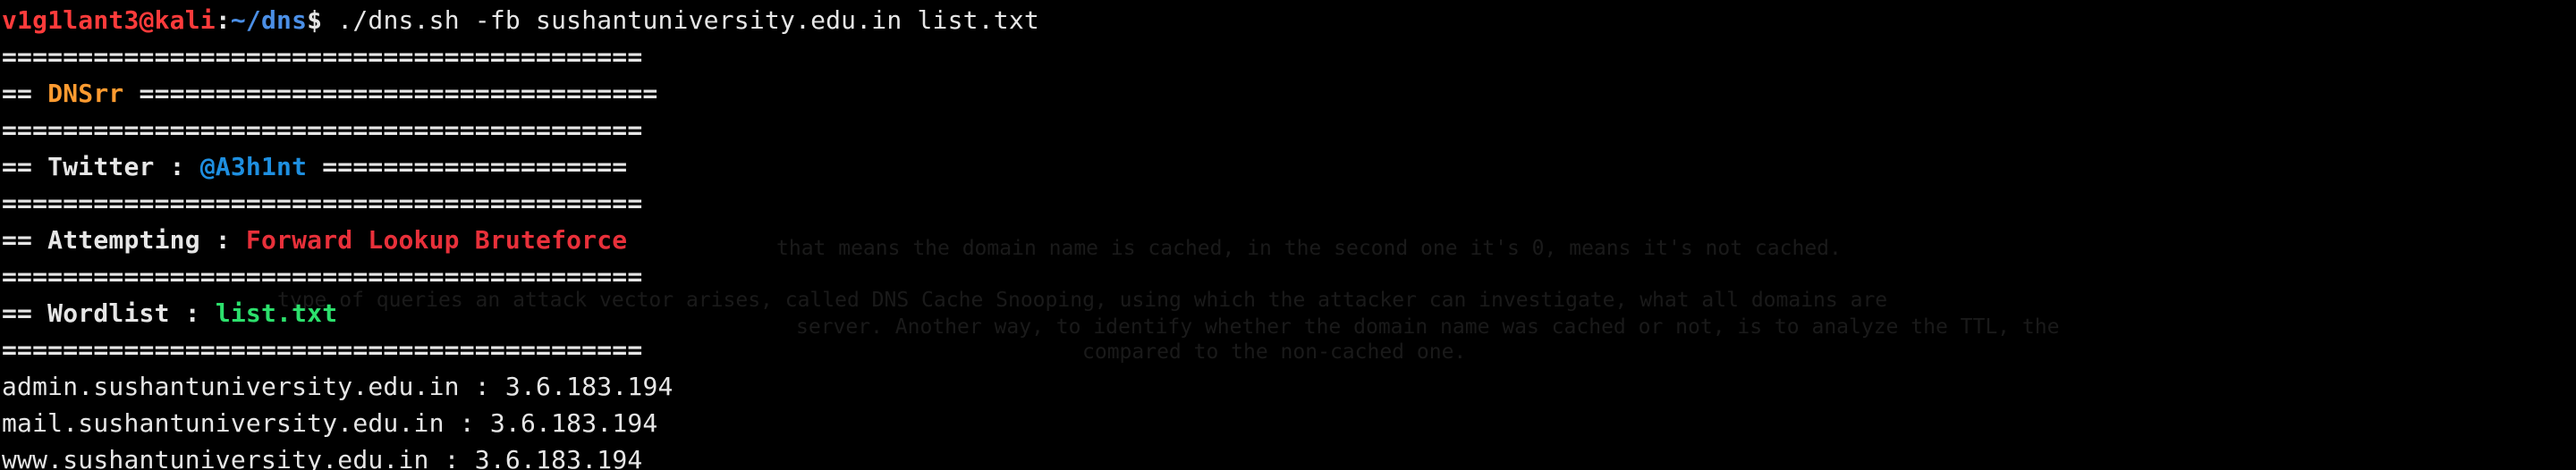 This screenshot has height=470, width=2576. Describe the element at coordinates (215, 457) in the screenshot. I see `result-host: www.sushantuniversity.edu.in` at that location.